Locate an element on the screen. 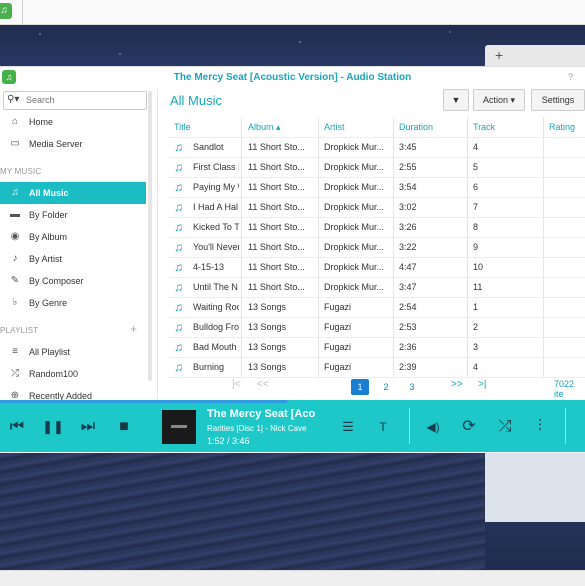  column-header-track: Track is located at coordinates (484, 127).